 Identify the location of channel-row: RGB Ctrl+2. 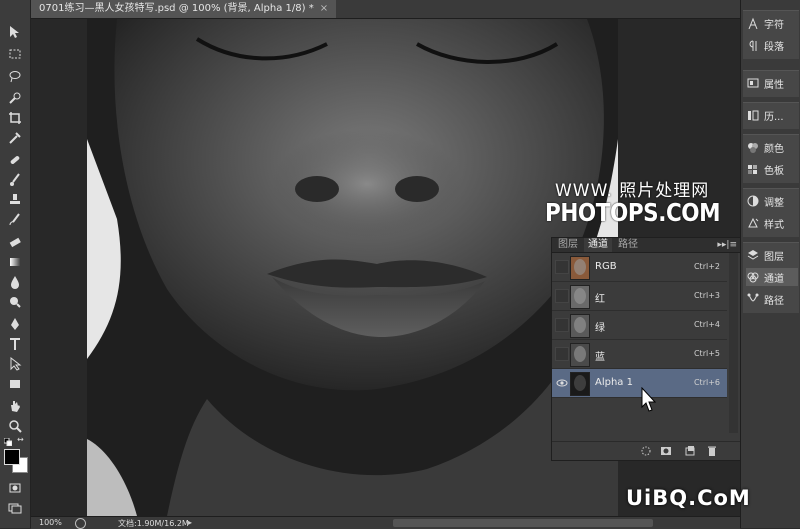
(639, 267).